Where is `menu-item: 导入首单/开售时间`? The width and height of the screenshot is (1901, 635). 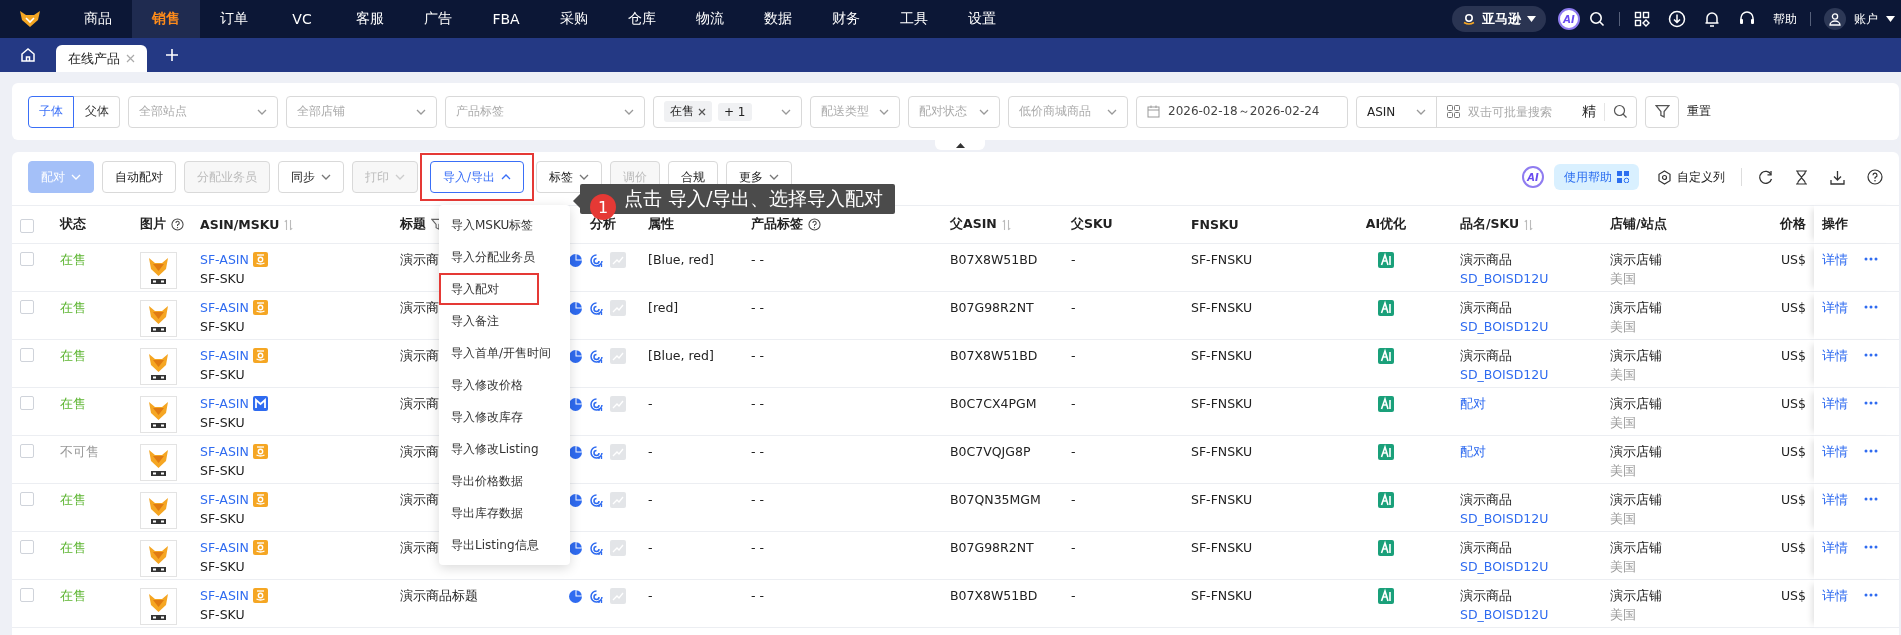 menu-item: 导入首单/开售时间 is located at coordinates (504, 353).